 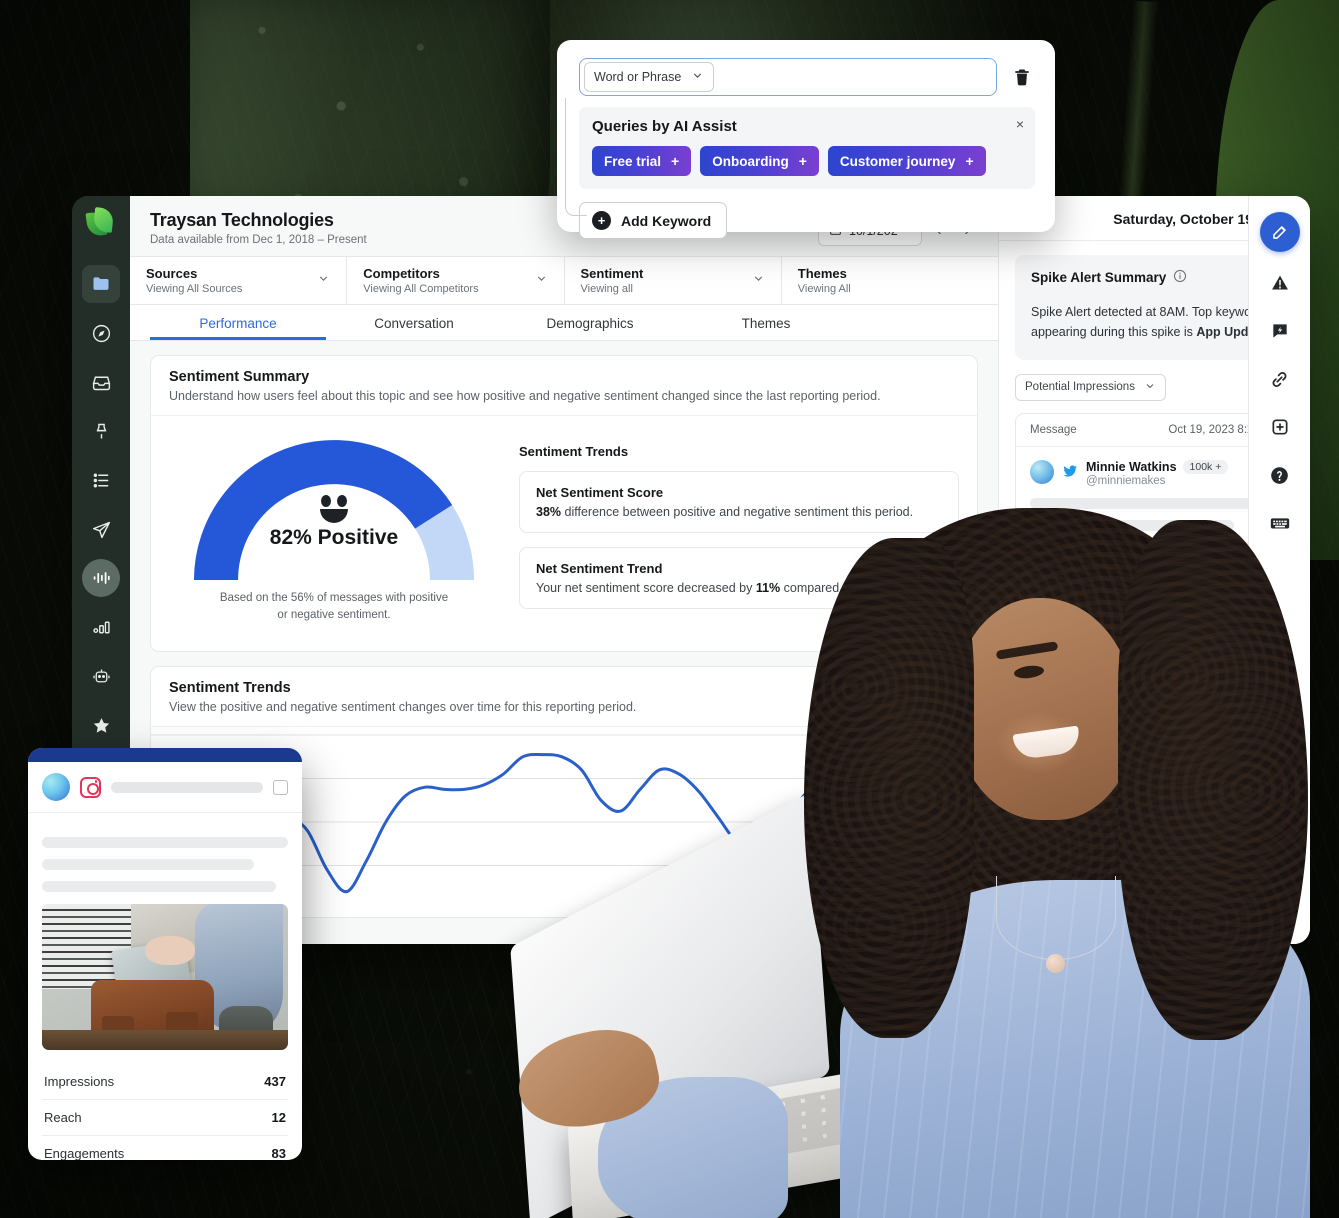 What do you see at coordinates (1131, 466) in the screenshot?
I see `user-name: Minnie Watkins` at bounding box center [1131, 466].